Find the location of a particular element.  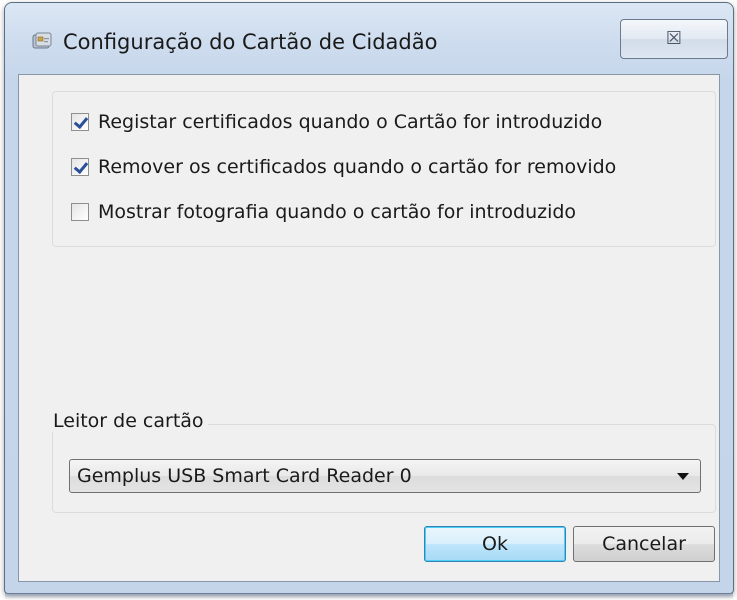

title-bar: Configuração do Cartão de Cidadão ☒ is located at coordinates (369, 39).